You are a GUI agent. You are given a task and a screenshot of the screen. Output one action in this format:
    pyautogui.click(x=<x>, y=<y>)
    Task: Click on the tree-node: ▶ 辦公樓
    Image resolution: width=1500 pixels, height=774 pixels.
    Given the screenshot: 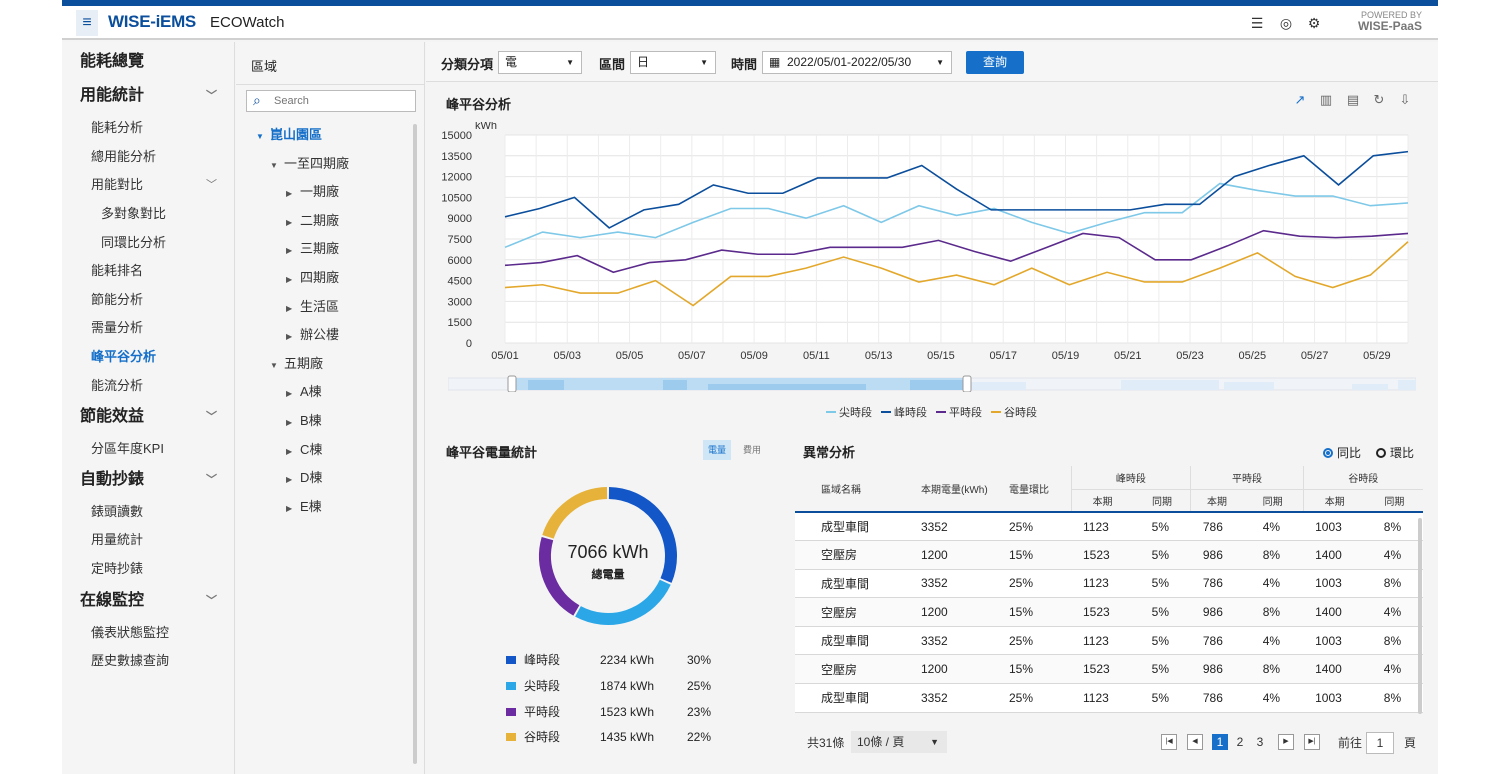 What is the action you would take?
    pyautogui.click(x=312, y=335)
    